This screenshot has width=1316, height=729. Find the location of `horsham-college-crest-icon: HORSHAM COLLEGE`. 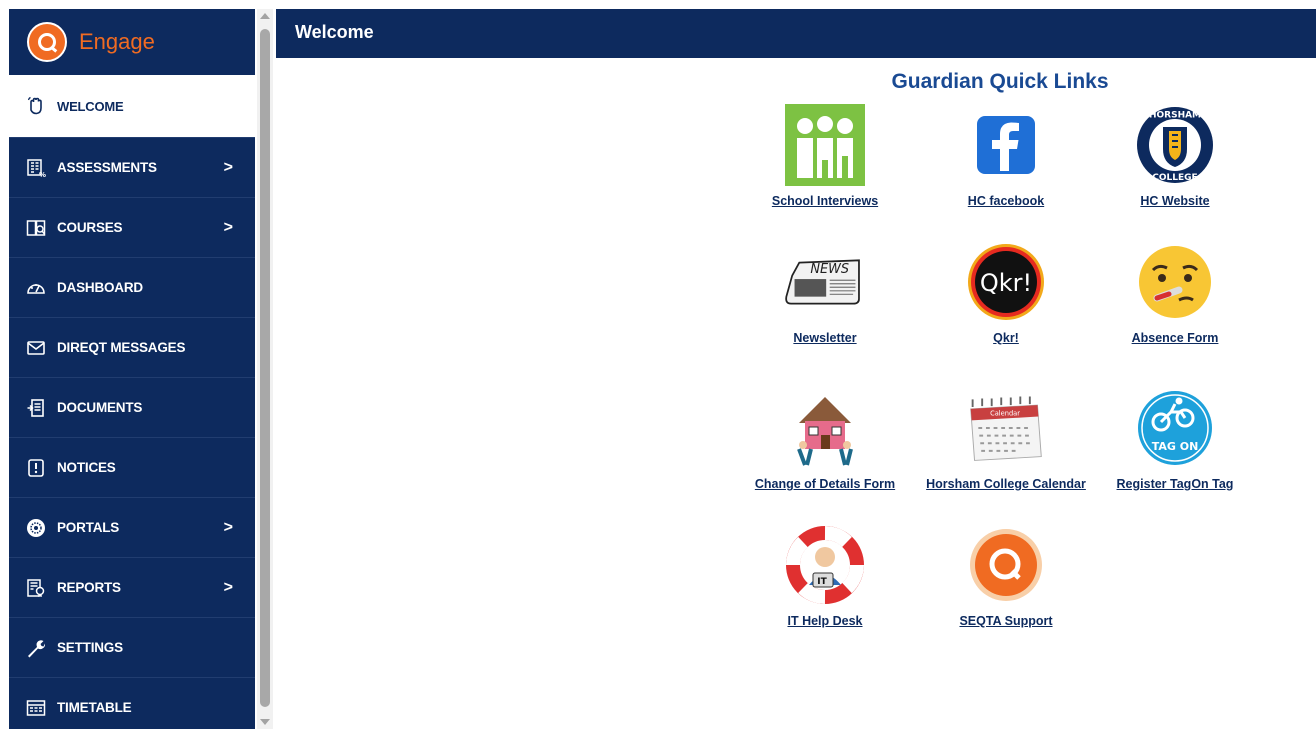

horsham-college-crest-icon: HORSHAM COLLEGE is located at coordinates (1175, 145).